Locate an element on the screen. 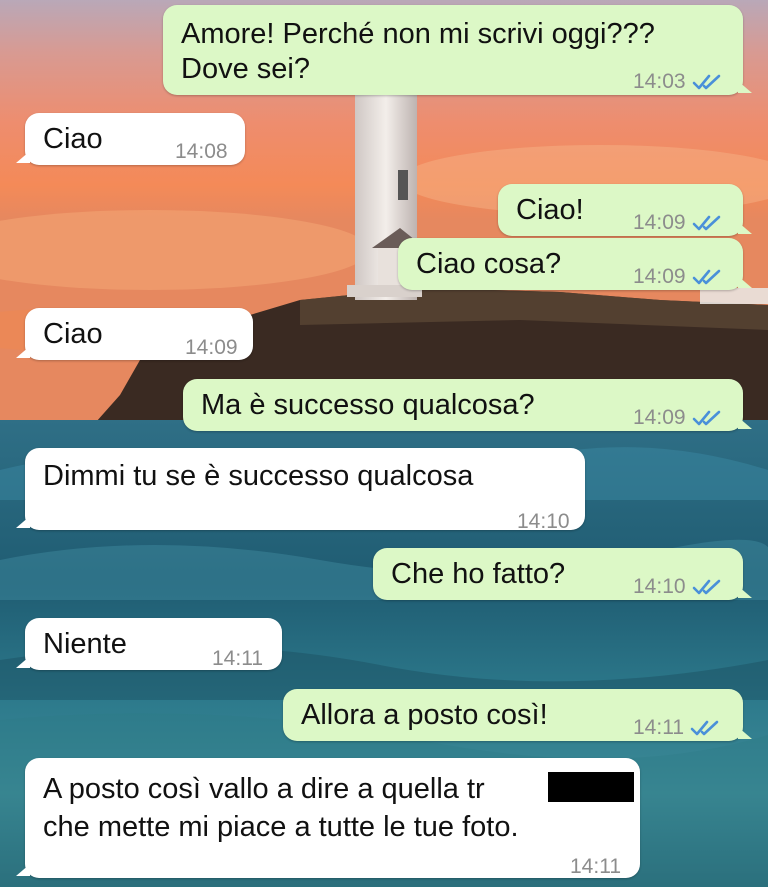 The image size is (768, 887). message-meta: 14:08 is located at coordinates (201, 152).